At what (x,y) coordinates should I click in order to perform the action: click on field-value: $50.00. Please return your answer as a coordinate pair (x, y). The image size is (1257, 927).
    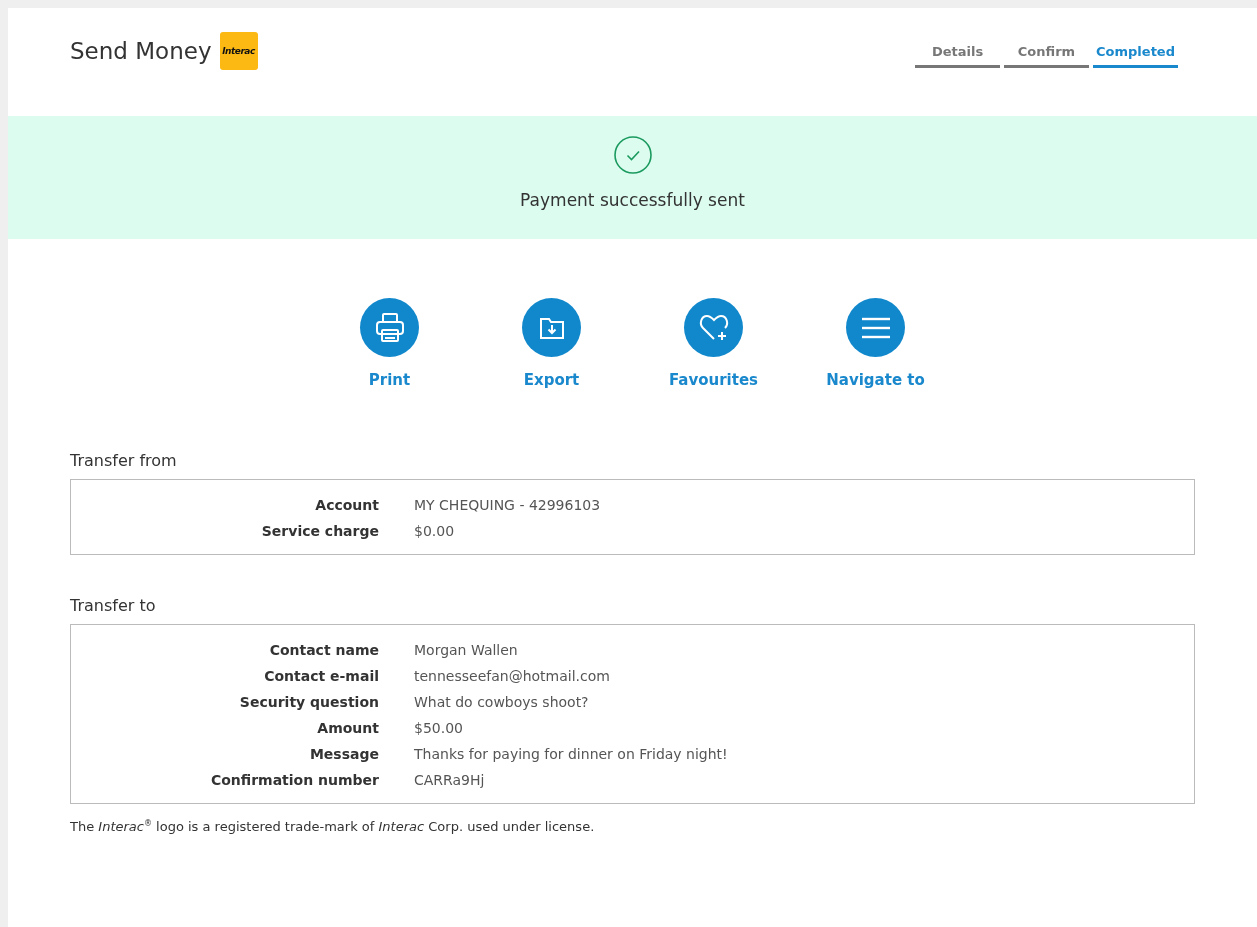
    Looking at the image, I should click on (439, 728).